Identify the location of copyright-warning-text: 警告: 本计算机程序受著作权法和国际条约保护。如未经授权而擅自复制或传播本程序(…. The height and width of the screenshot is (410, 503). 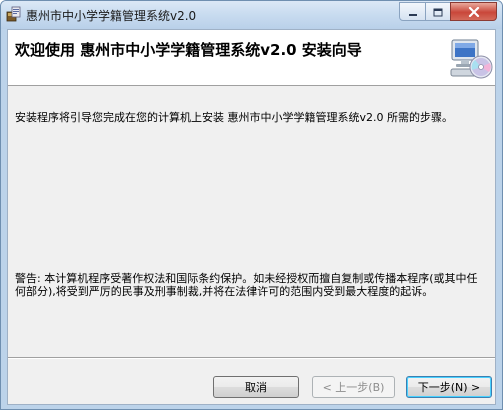
(246, 285).